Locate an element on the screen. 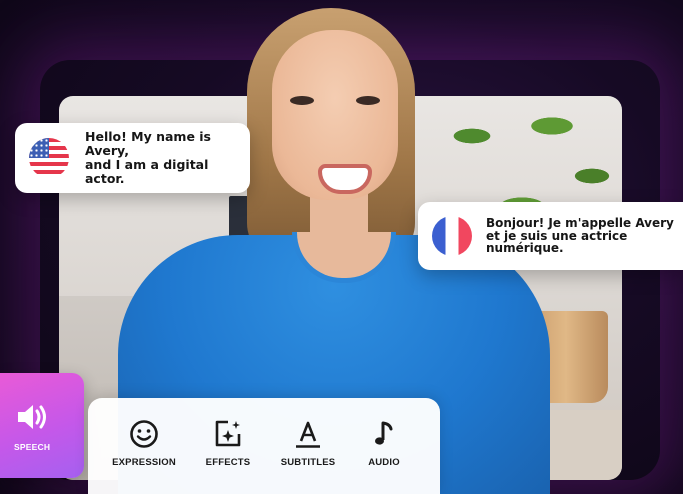  speech-button: SPEECH is located at coordinates (42, 425).